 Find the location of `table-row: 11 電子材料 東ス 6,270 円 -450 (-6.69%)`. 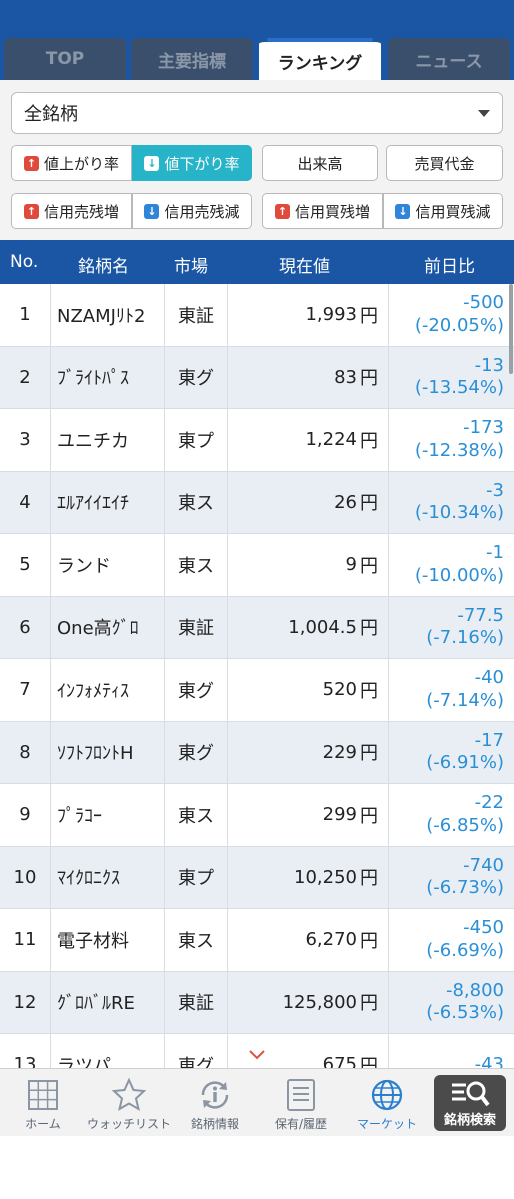

table-row: 11 電子材料 東ス 6,270 円 -450 (-6.69%) is located at coordinates (257, 940).